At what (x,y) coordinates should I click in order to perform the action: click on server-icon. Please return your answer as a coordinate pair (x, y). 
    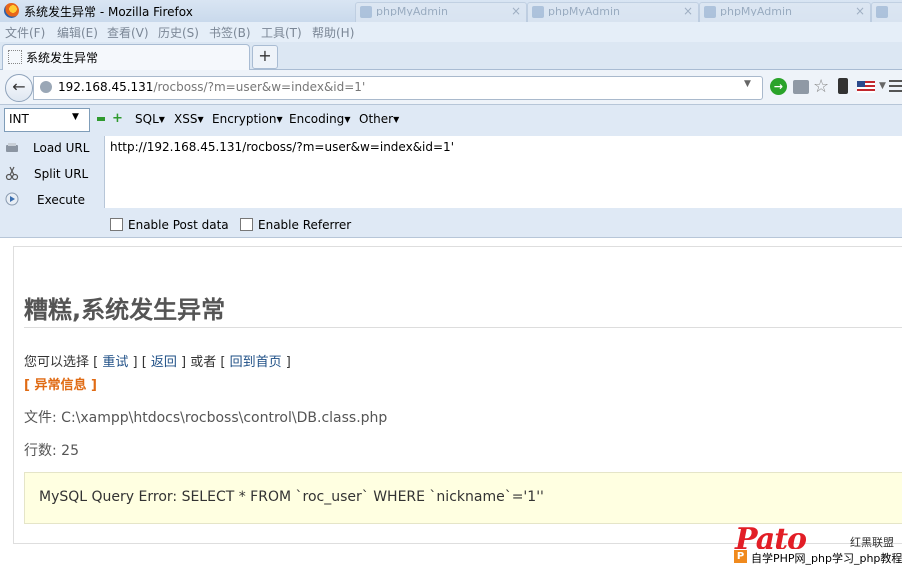
    Looking at the image, I should click on (801, 87).